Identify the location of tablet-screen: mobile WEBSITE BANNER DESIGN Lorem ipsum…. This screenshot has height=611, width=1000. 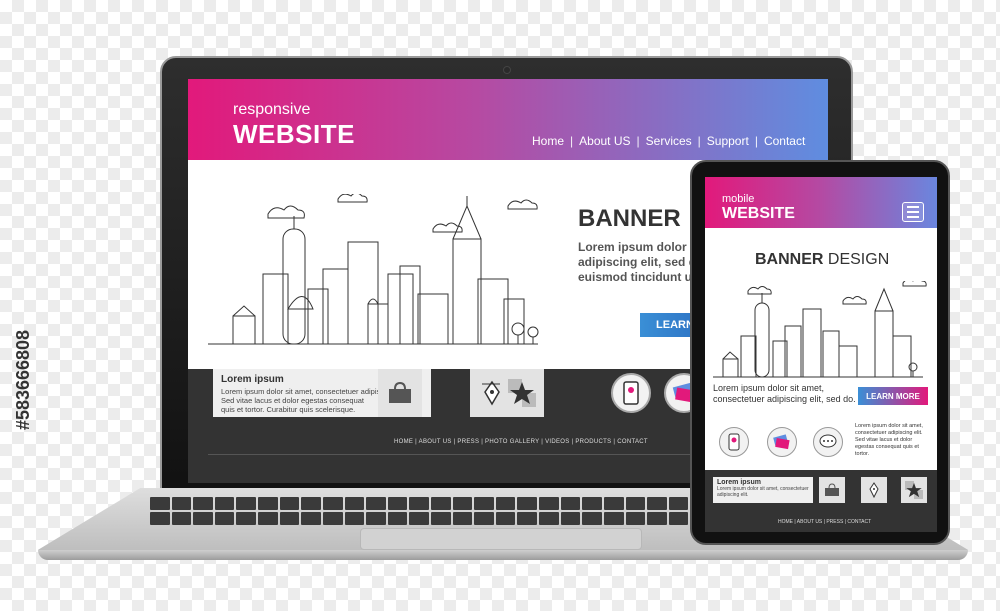
(821, 354).